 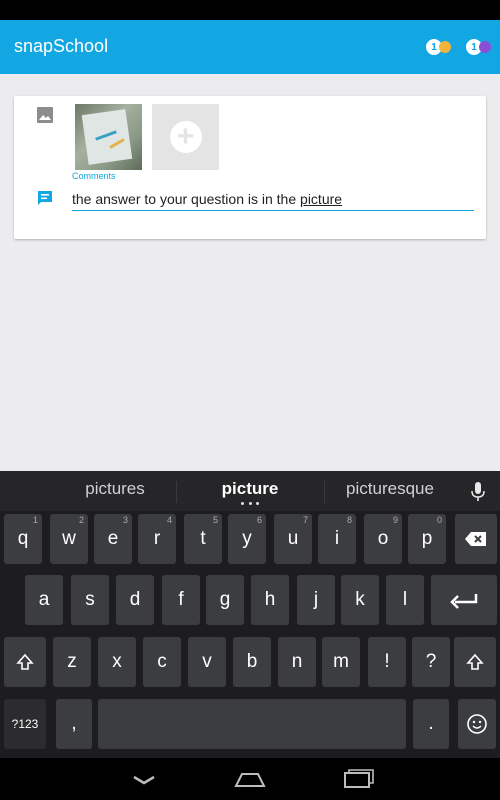 I want to click on plus-icon: +, so click(x=185, y=137).